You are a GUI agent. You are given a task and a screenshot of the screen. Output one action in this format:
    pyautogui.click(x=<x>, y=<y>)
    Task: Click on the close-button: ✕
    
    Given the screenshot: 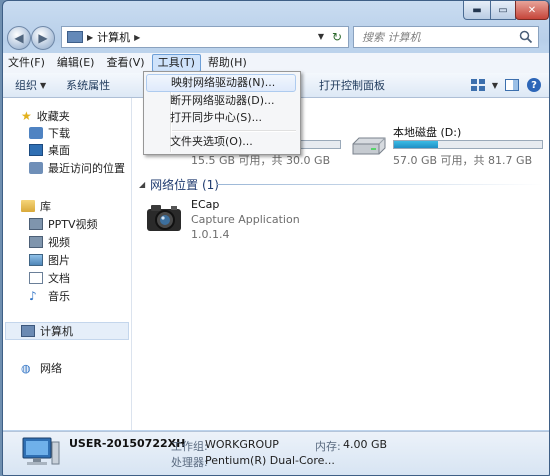 What is the action you would take?
    pyautogui.click(x=532, y=10)
    